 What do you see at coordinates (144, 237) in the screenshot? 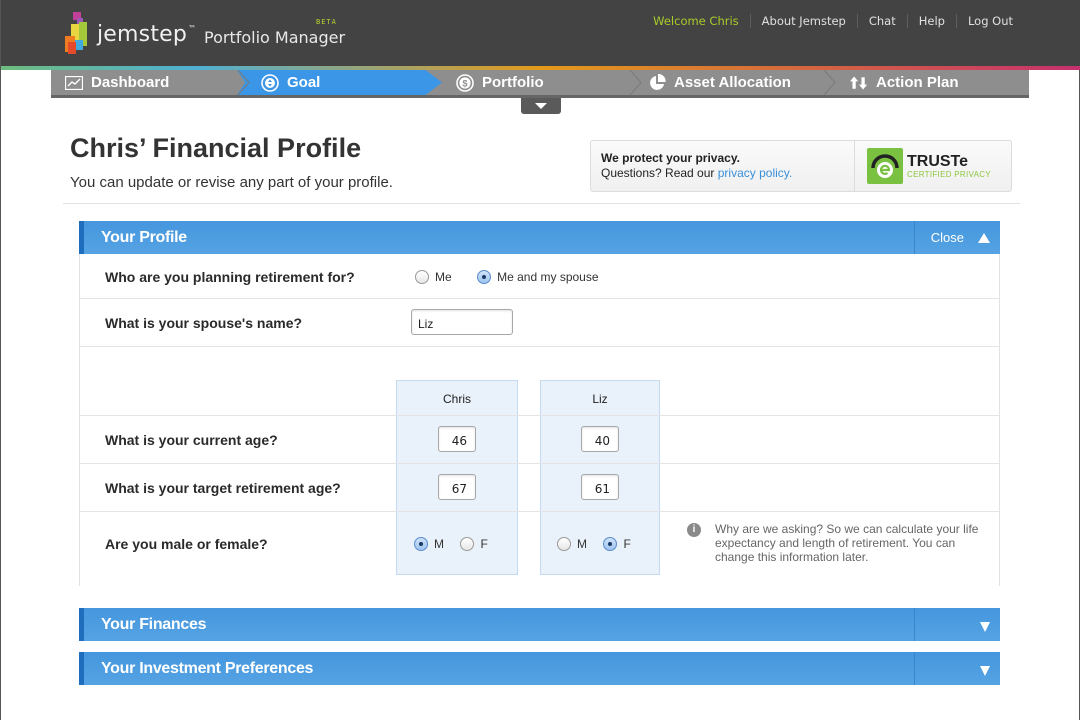
I see `section-title: Your Profile` at bounding box center [144, 237].